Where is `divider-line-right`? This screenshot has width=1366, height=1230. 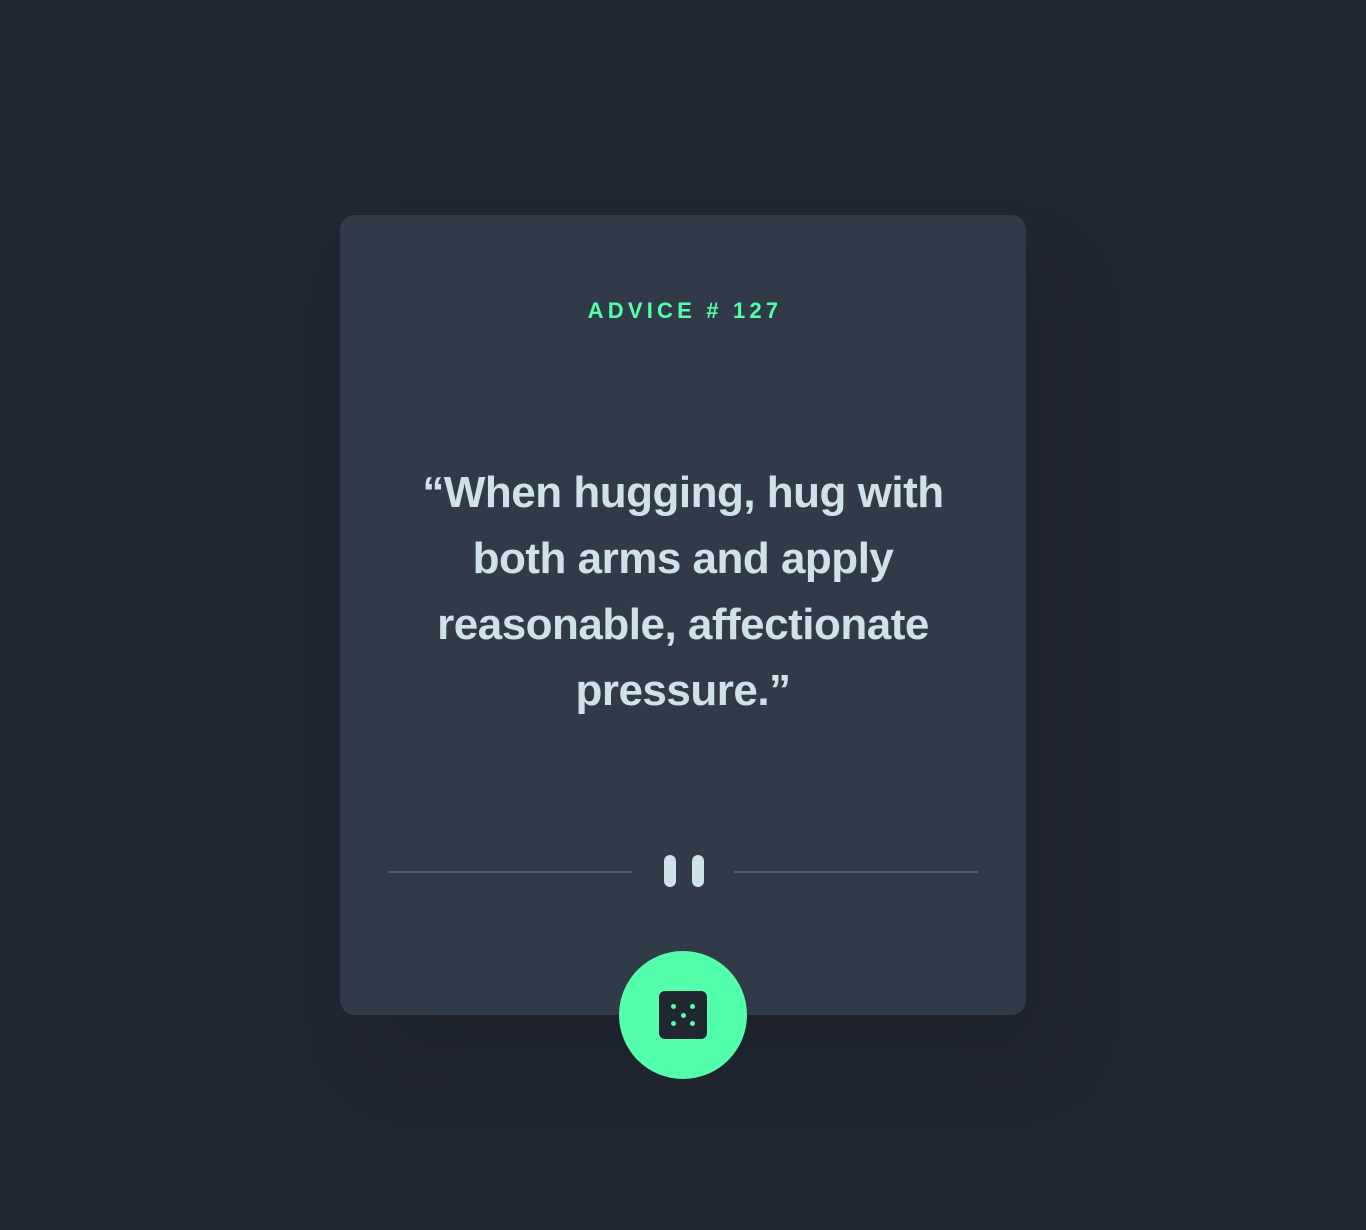 divider-line-right is located at coordinates (856, 872).